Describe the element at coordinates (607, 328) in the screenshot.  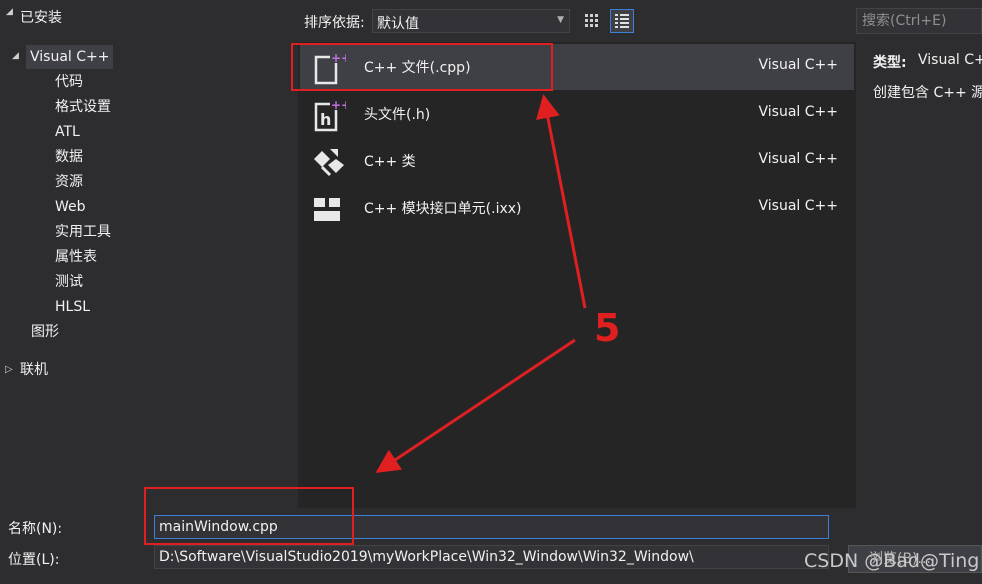
I see `annotation-step-number: 5` at that location.